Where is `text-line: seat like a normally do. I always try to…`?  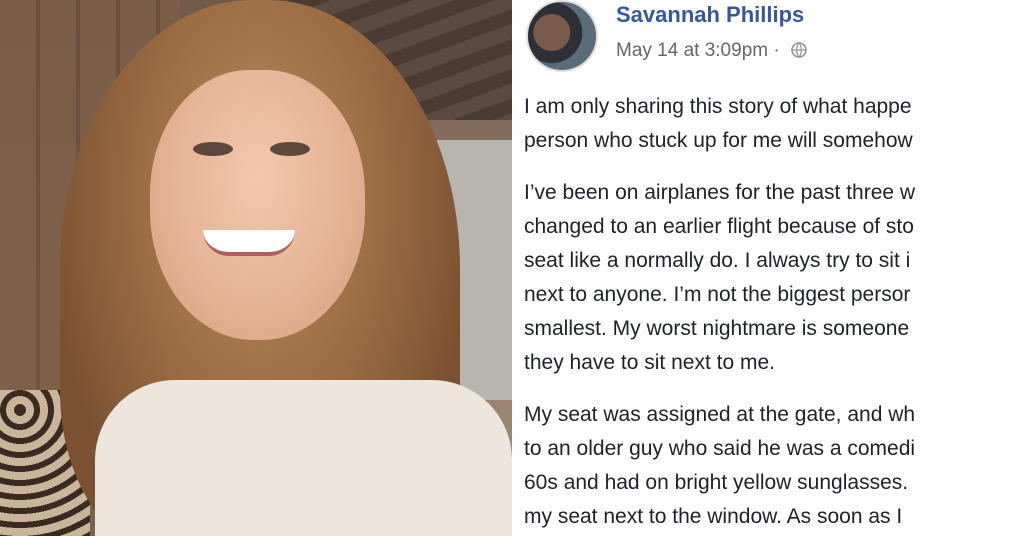
text-line: seat like a normally do. I always try to… is located at coordinates (717, 260).